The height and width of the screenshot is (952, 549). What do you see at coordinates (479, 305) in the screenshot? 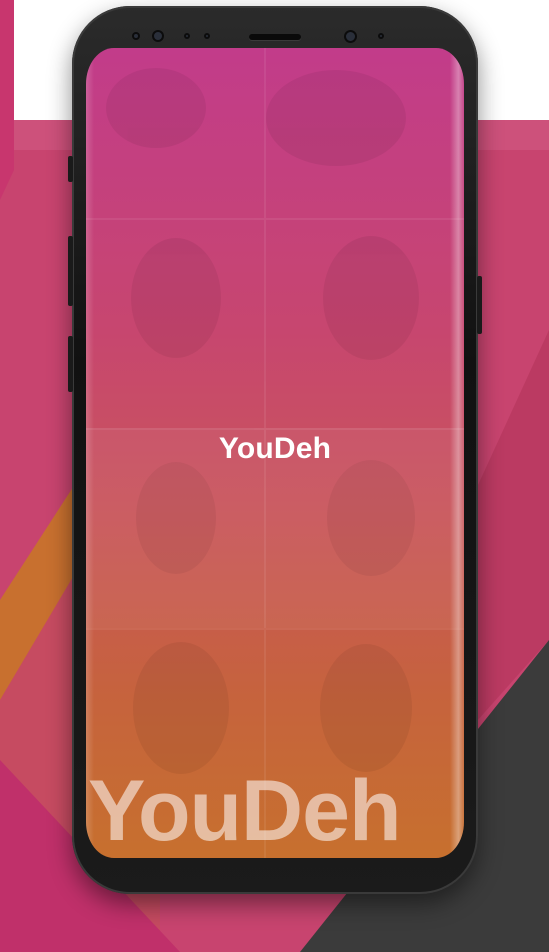
I see `power-button` at bounding box center [479, 305].